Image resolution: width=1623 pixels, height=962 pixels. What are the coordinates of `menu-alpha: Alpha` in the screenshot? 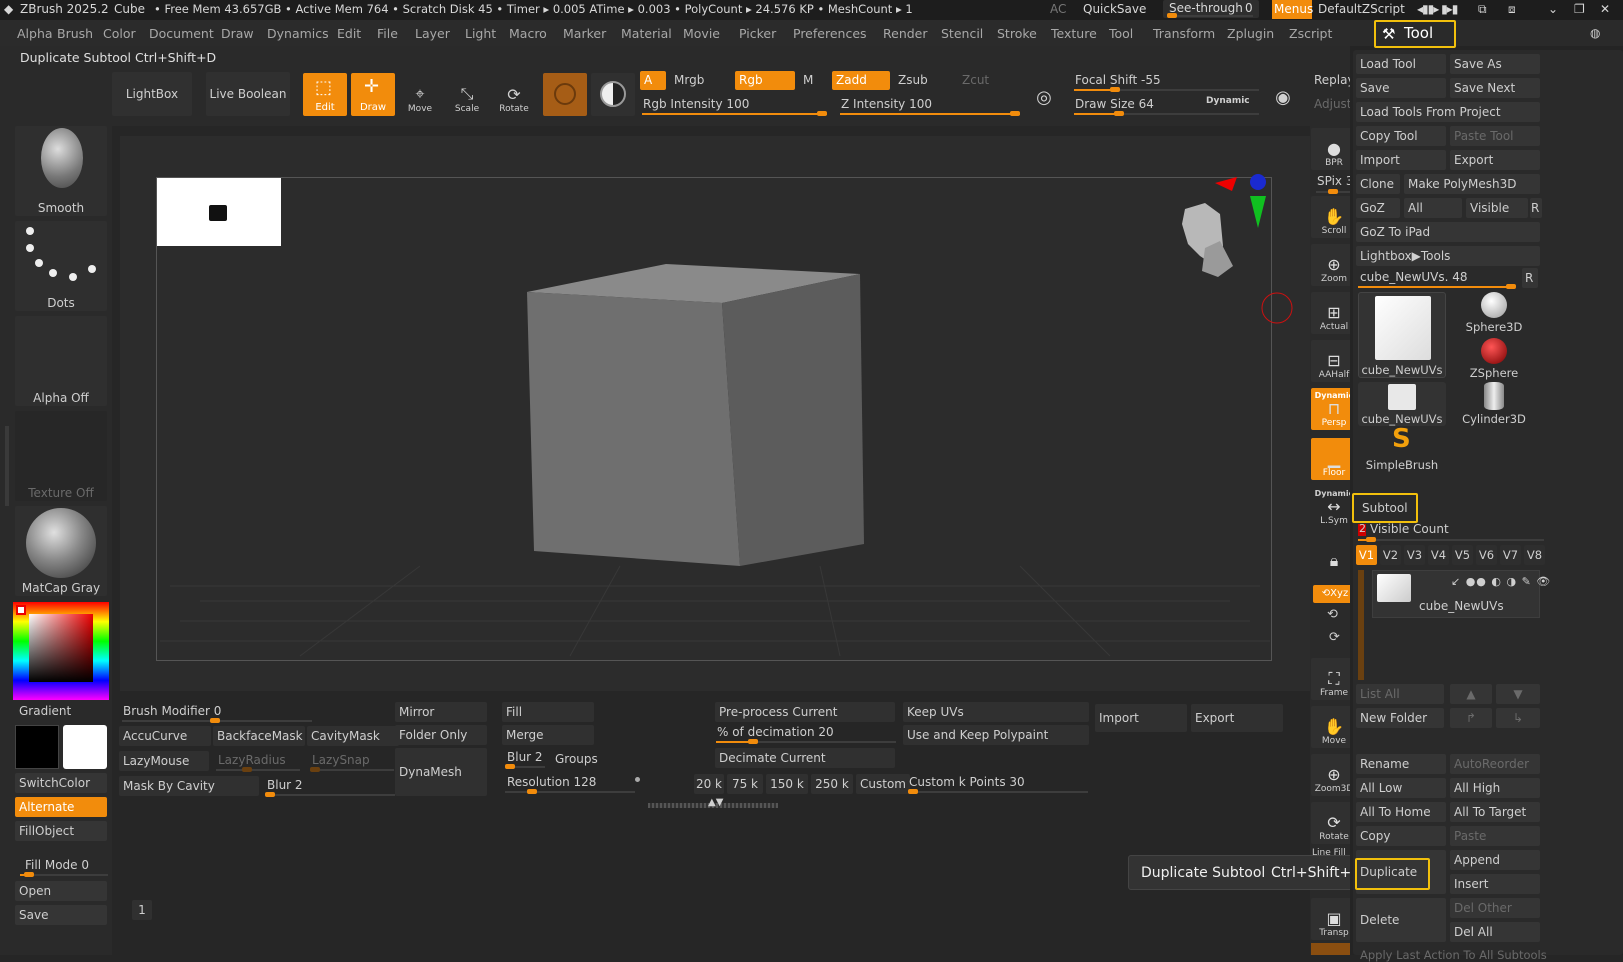 It's located at (35, 33).